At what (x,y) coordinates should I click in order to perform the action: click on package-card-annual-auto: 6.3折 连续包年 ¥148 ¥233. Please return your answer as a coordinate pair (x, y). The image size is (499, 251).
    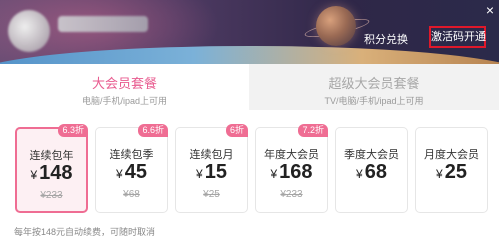
    Looking at the image, I should click on (51, 168).